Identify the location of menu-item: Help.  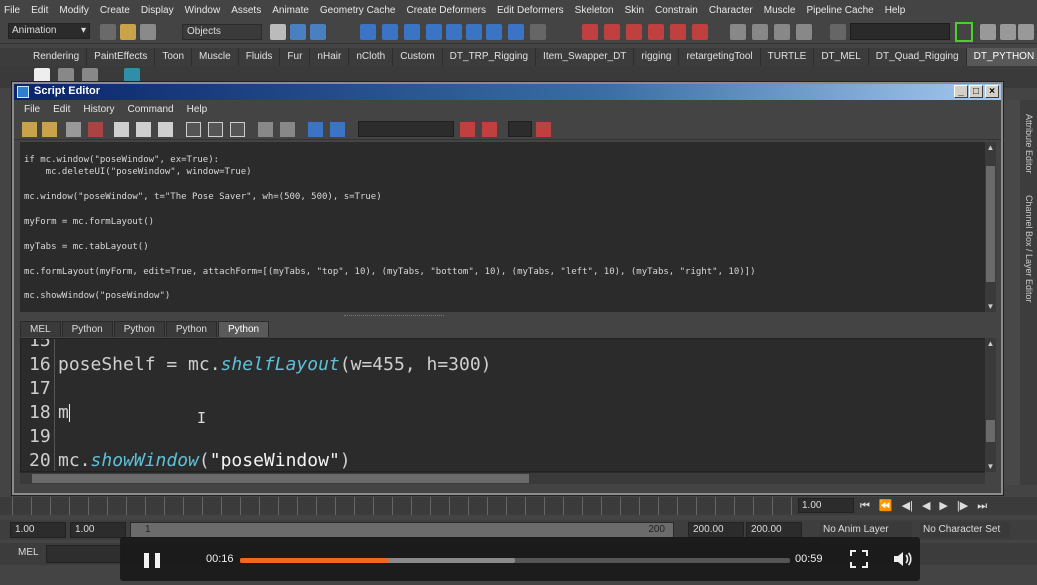
(895, 10).